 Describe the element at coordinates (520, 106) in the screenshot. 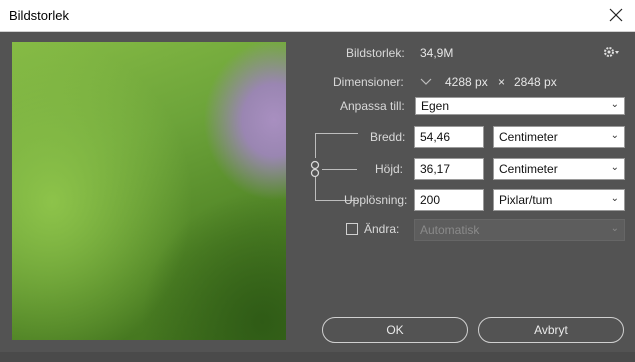

I see `fit-to-select: Egen ⌄` at that location.